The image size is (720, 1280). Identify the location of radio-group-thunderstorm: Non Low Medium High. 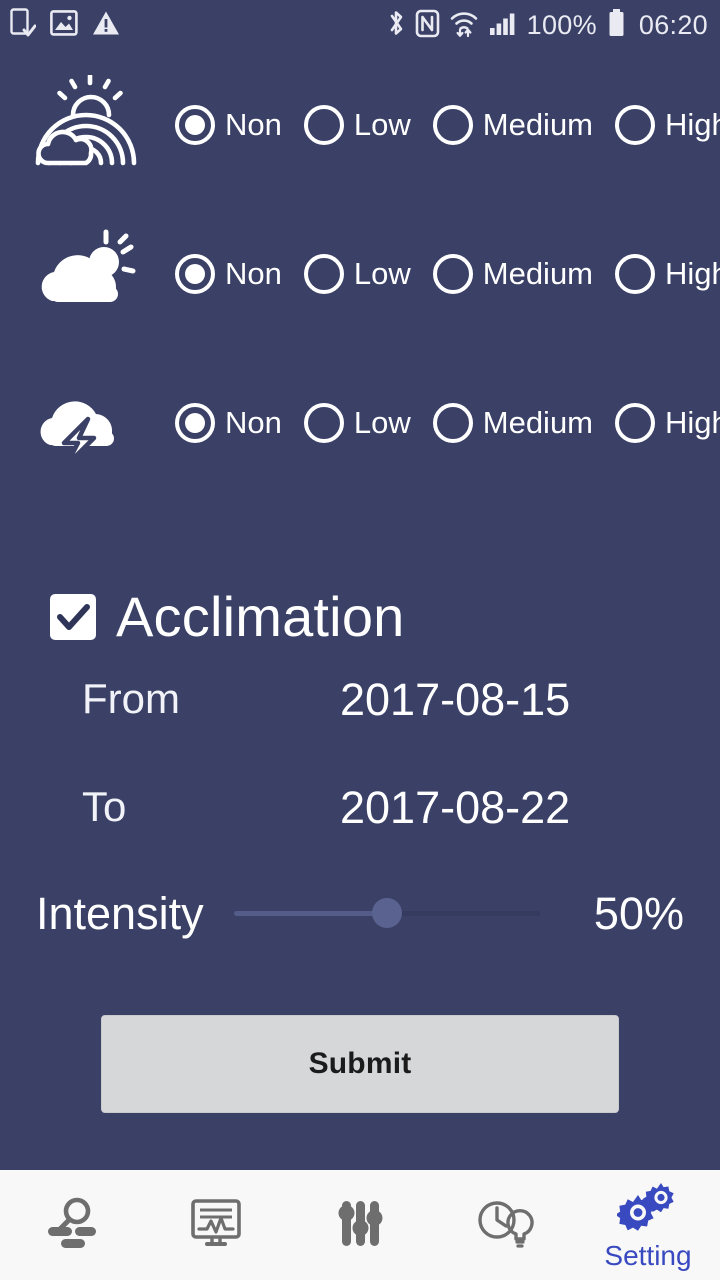
(447, 422).